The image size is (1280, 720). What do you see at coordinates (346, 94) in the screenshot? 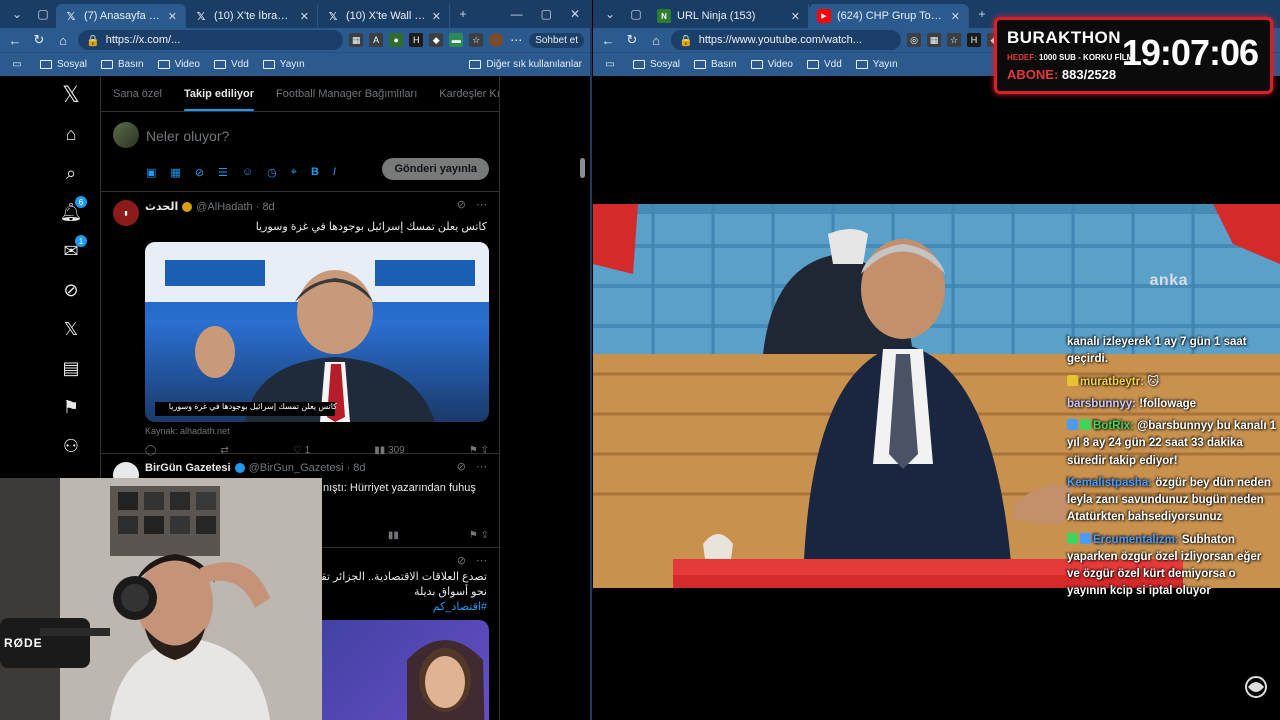
I see `tab-football-manager: Football Manager Bağımlıları` at bounding box center [346, 94].